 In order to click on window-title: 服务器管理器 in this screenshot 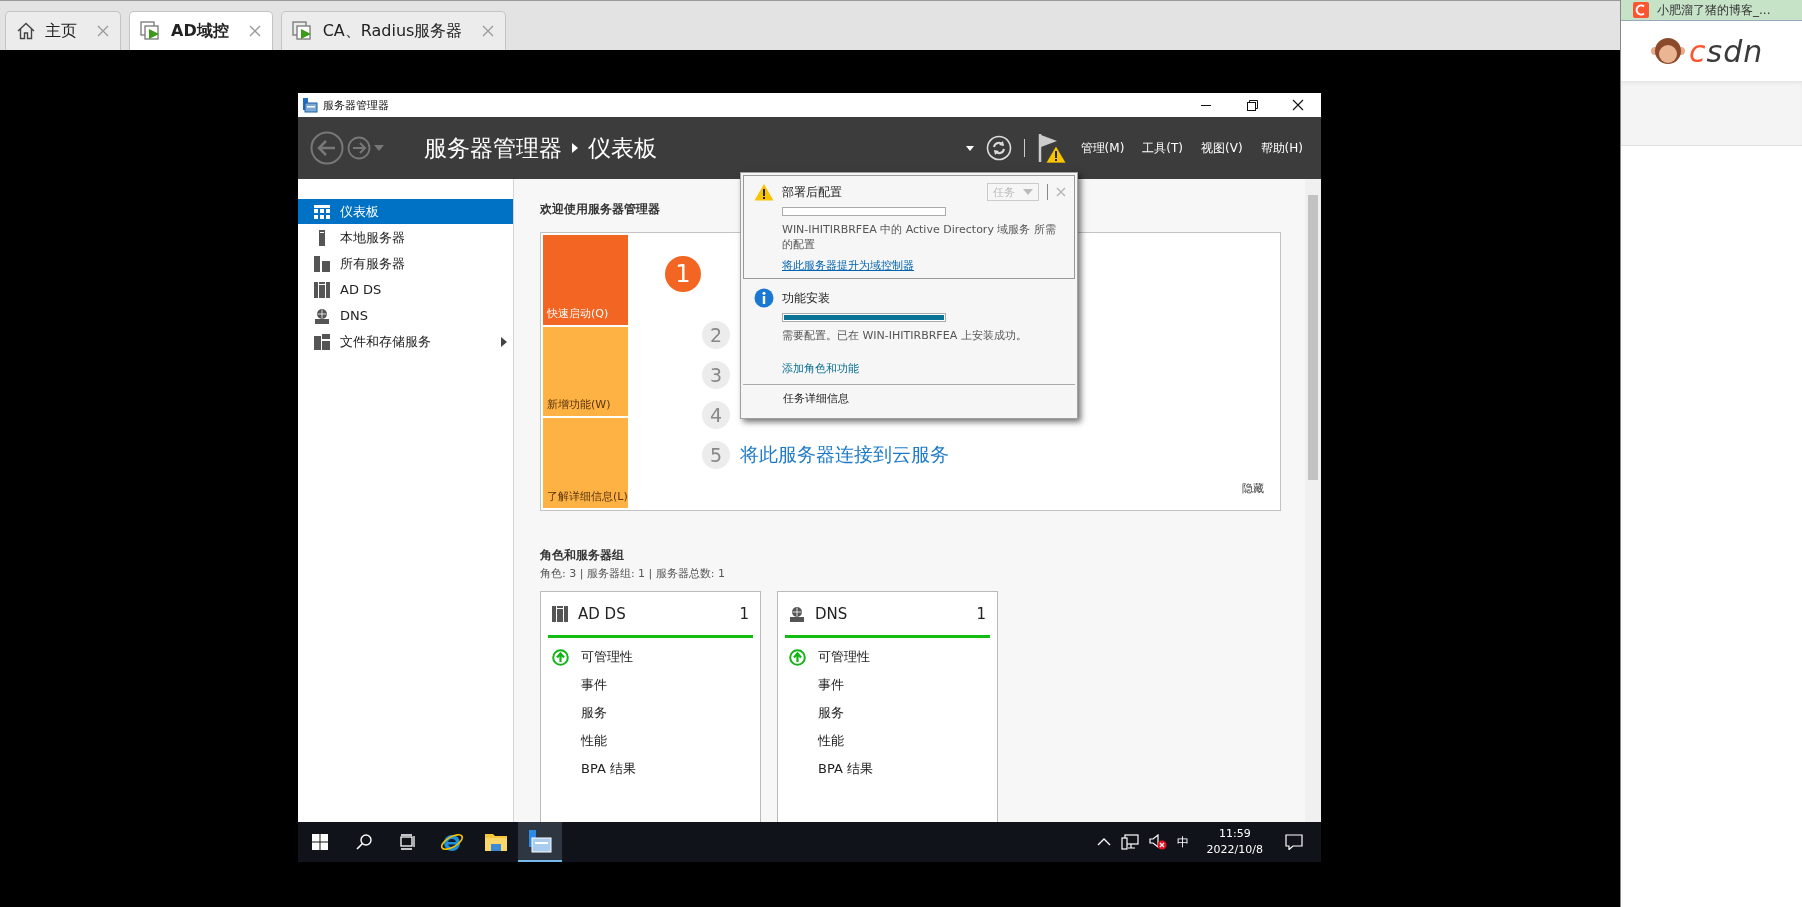, I will do `click(356, 105)`.